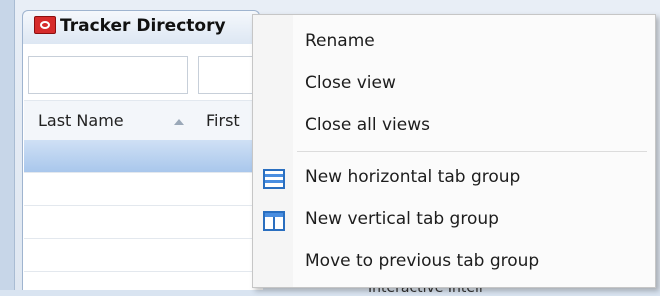 The image size is (660, 296). I want to click on sort-ascending-icon, so click(179, 122).